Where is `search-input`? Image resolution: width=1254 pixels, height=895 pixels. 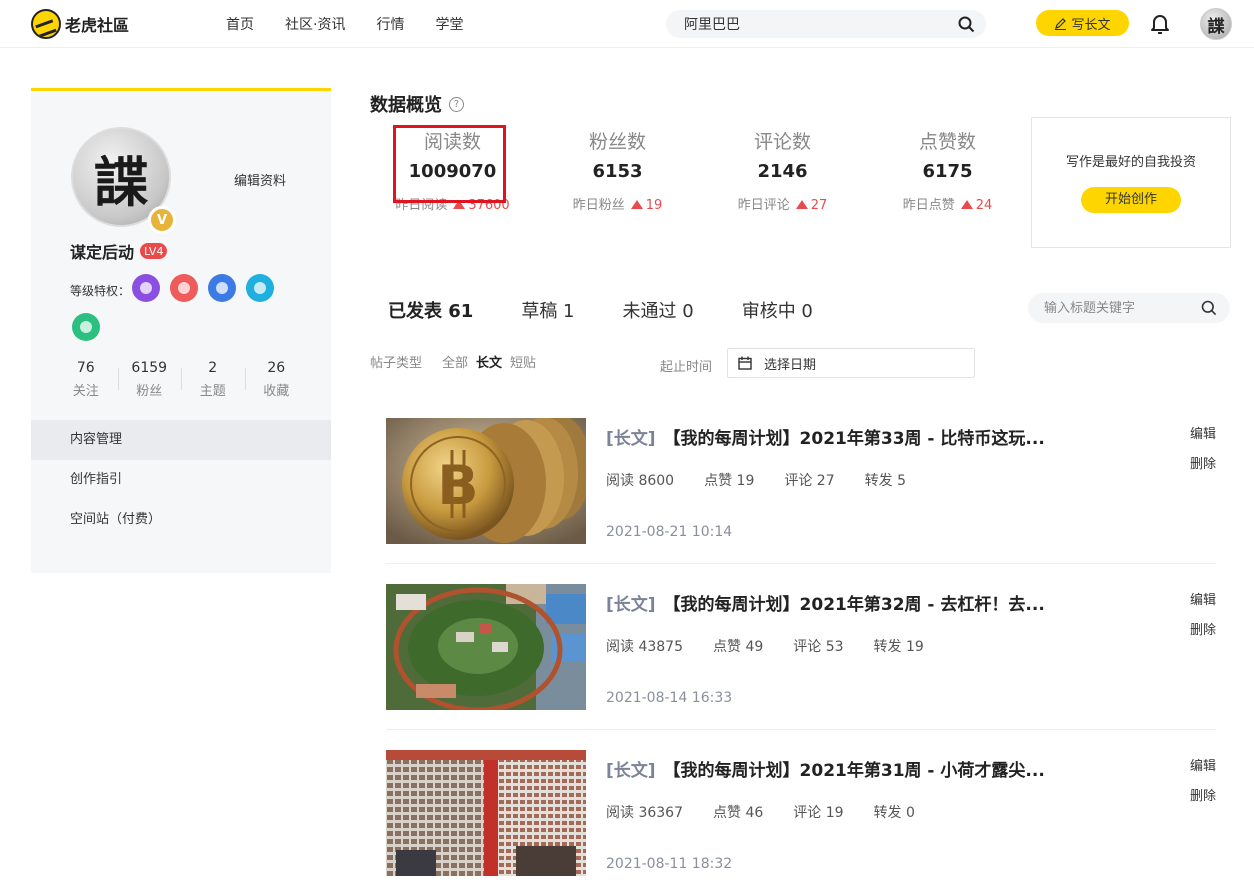
search-input is located at coordinates (814, 24).